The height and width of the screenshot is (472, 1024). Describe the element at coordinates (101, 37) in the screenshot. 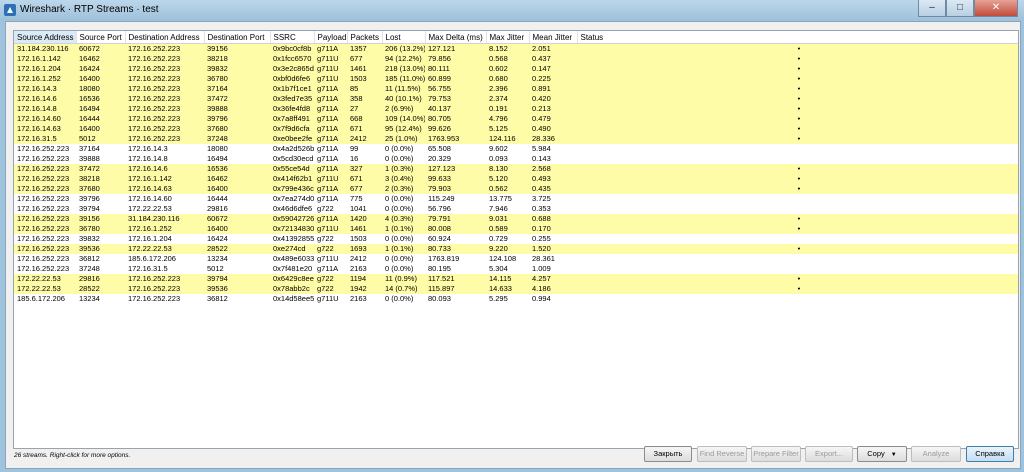

I see `column-header: Source Port` at that location.